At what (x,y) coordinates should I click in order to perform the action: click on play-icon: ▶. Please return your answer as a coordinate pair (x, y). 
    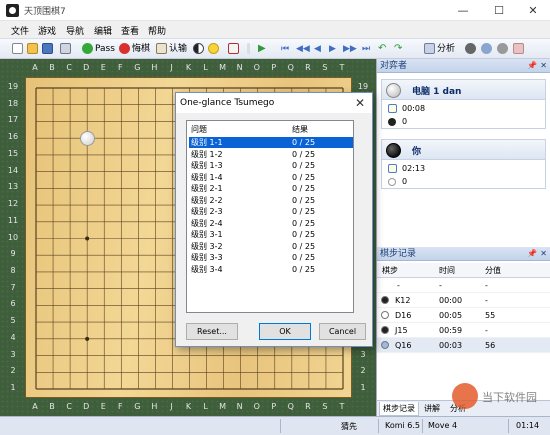
    Looking at the image, I should click on (262, 49).